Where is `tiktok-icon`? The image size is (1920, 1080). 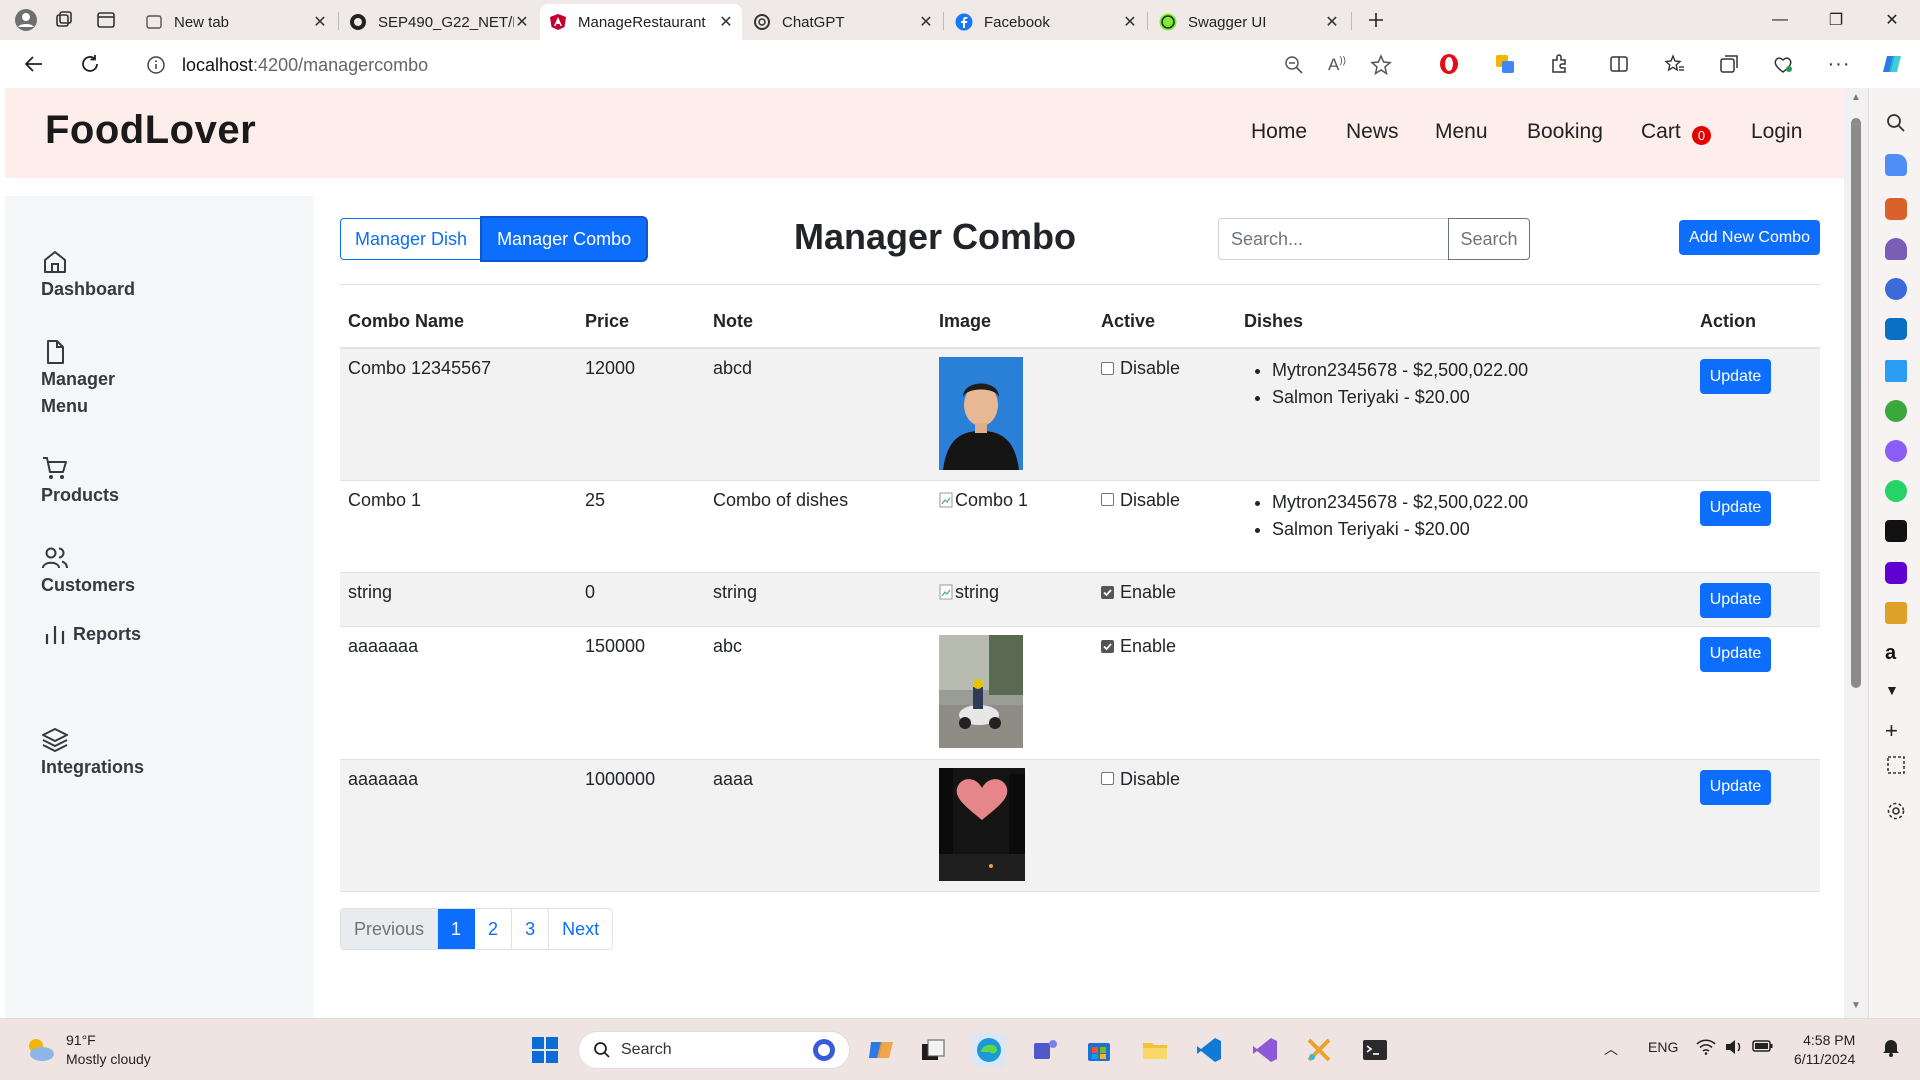
tiktok-icon is located at coordinates (1896, 531).